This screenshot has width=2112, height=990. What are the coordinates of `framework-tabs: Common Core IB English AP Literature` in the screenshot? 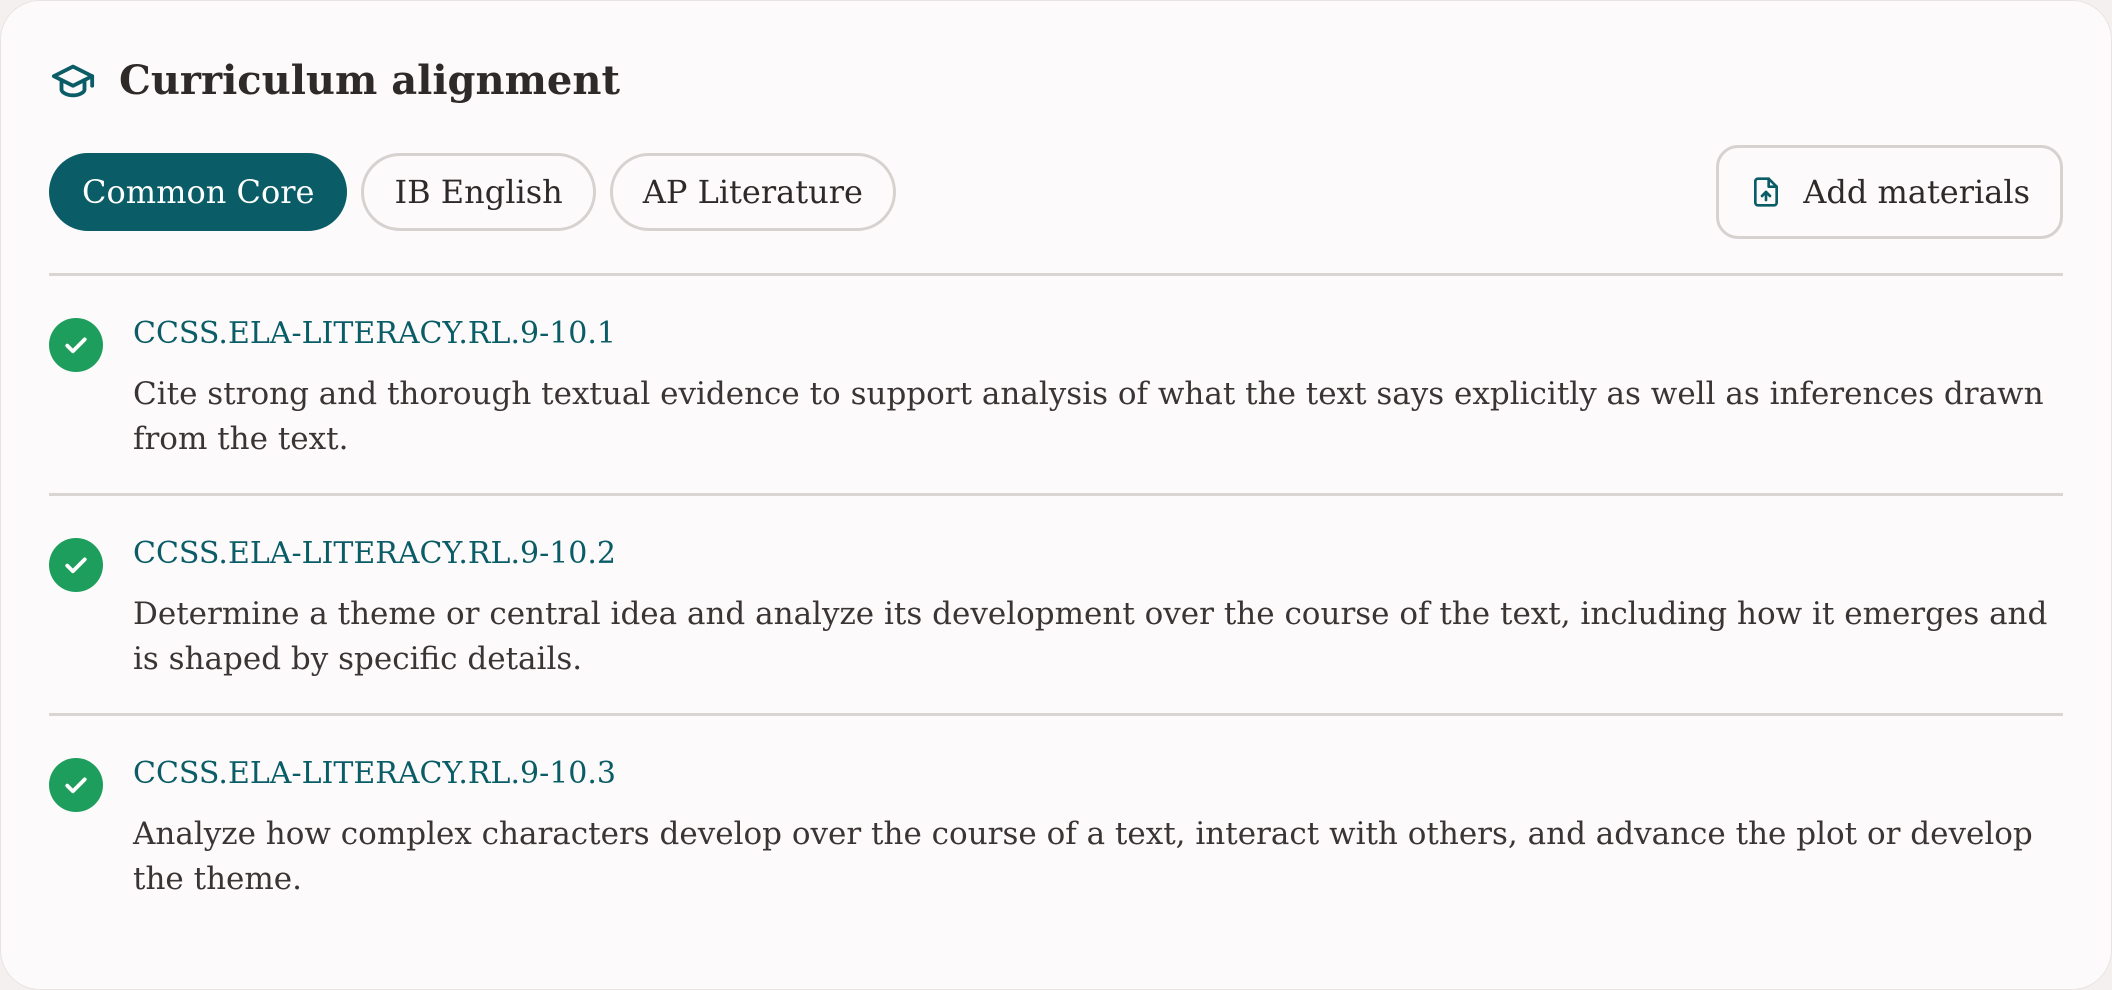 It's located at (472, 192).